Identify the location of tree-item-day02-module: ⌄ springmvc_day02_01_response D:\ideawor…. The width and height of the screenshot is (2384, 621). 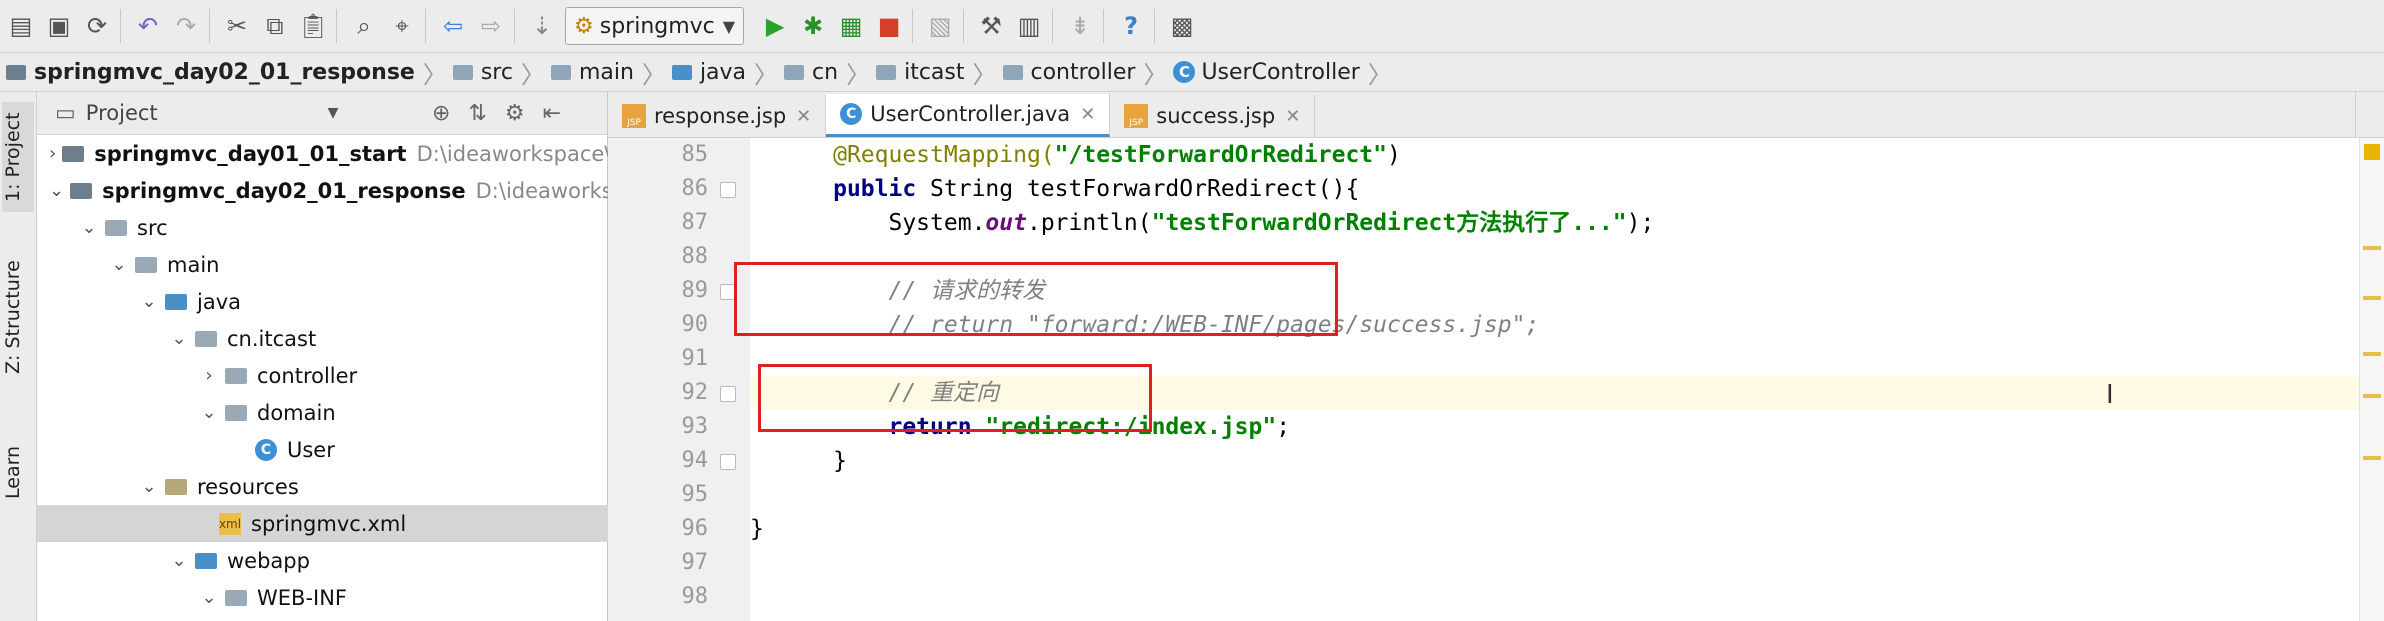
(328, 190).